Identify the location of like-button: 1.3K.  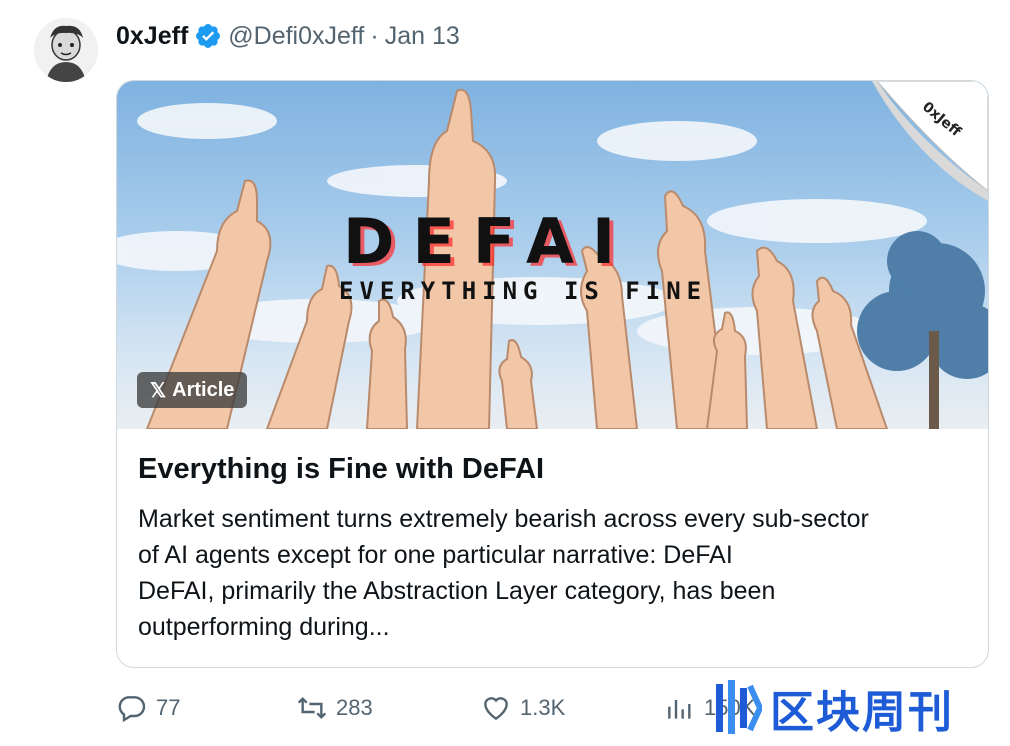
(522, 708).